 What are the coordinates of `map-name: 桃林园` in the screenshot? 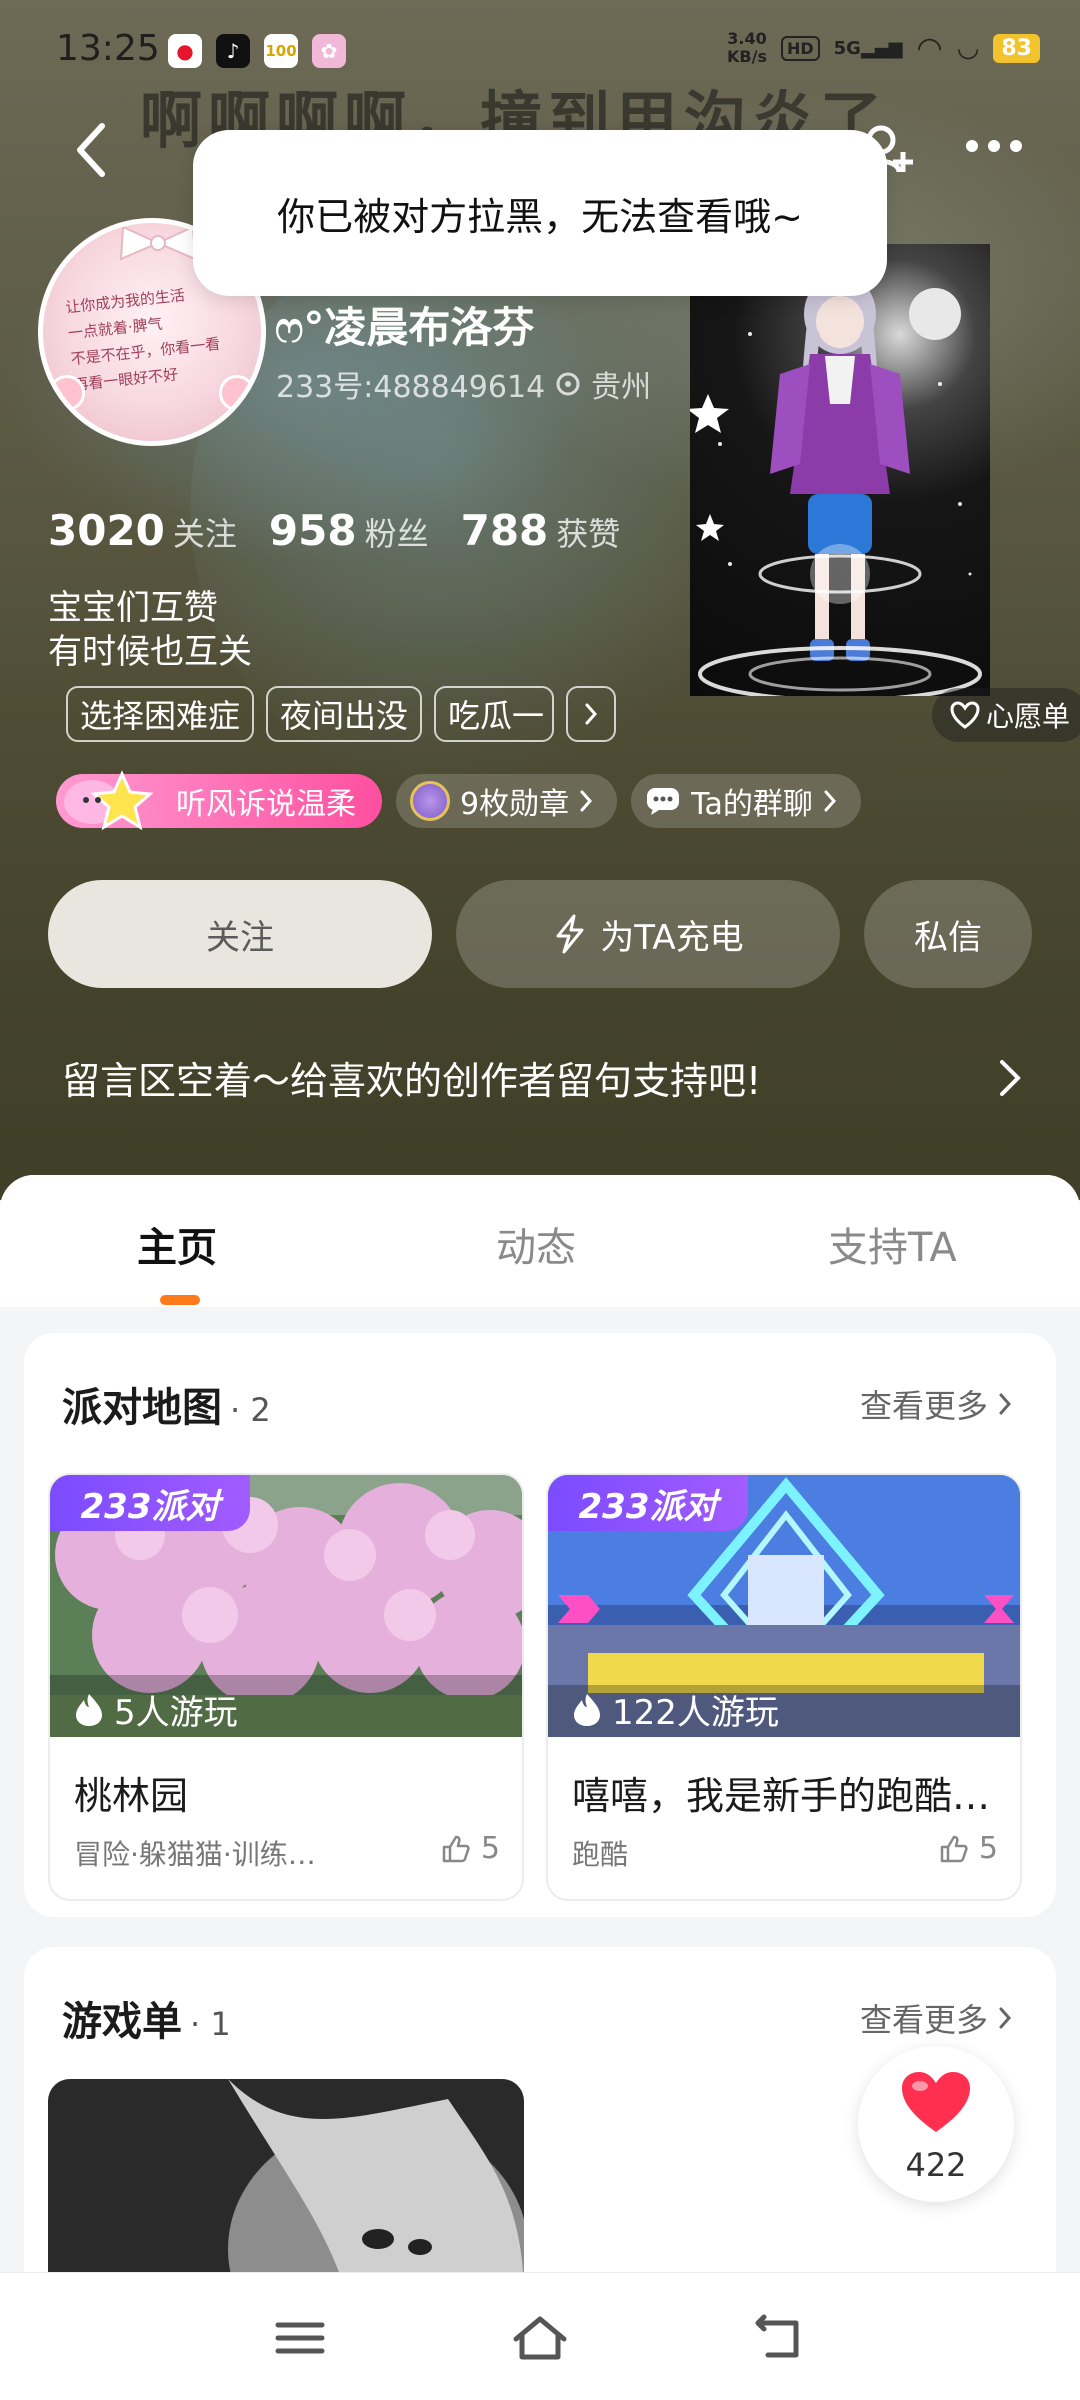 It's located at (131, 1796).